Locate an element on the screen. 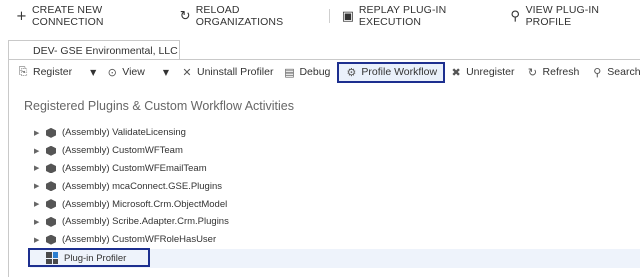 Image resolution: width=640 pixels, height=277 pixels. view-label: View is located at coordinates (133, 72).